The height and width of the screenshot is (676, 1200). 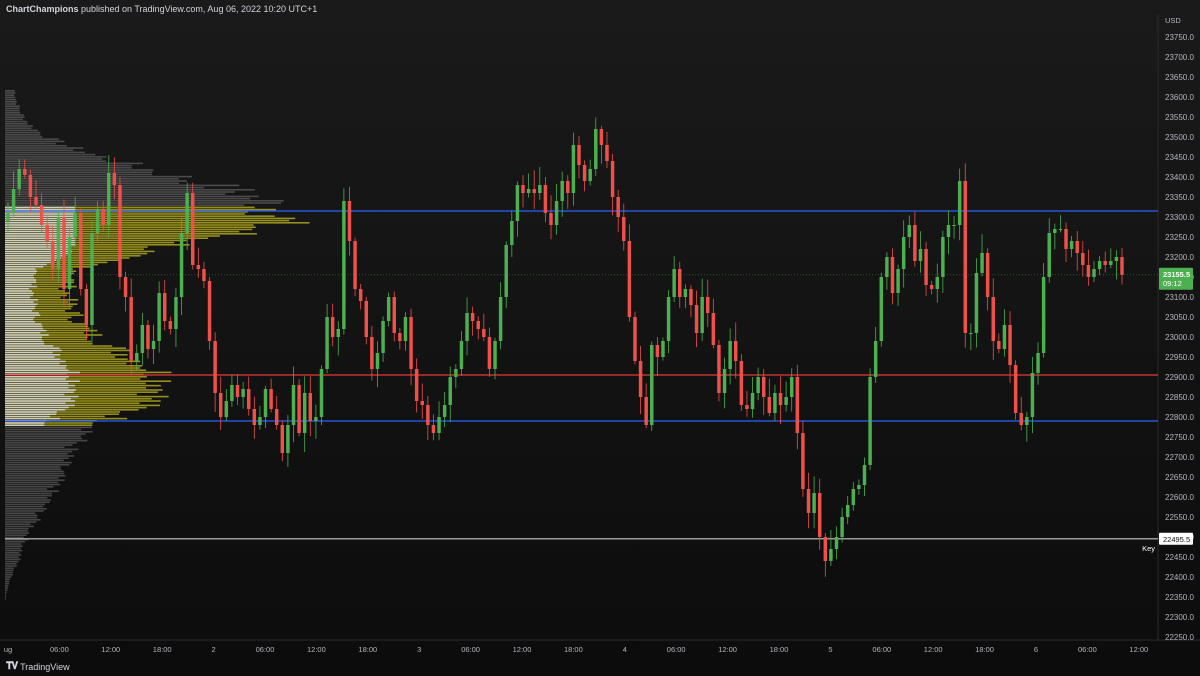 I want to click on bar-countdown: 09:12, so click(x=1172, y=283).